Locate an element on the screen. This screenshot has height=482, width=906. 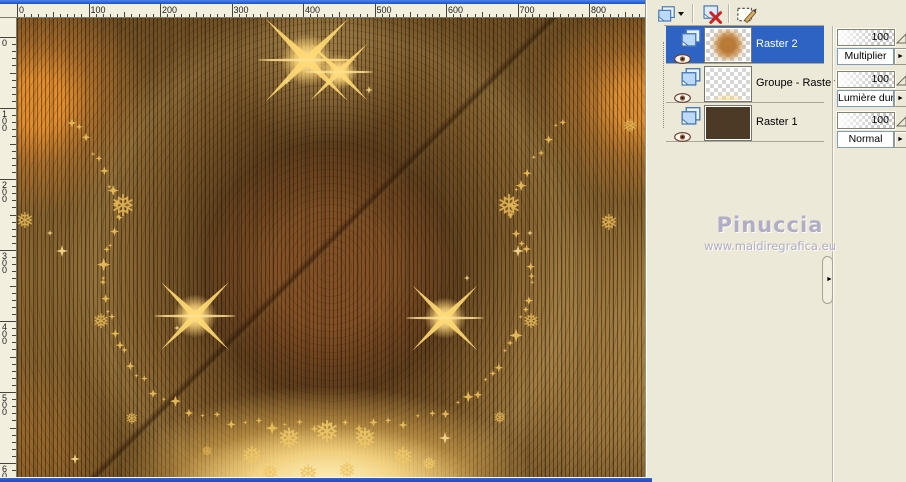
chevron-right-icon: ► is located at coordinates (829, 279).